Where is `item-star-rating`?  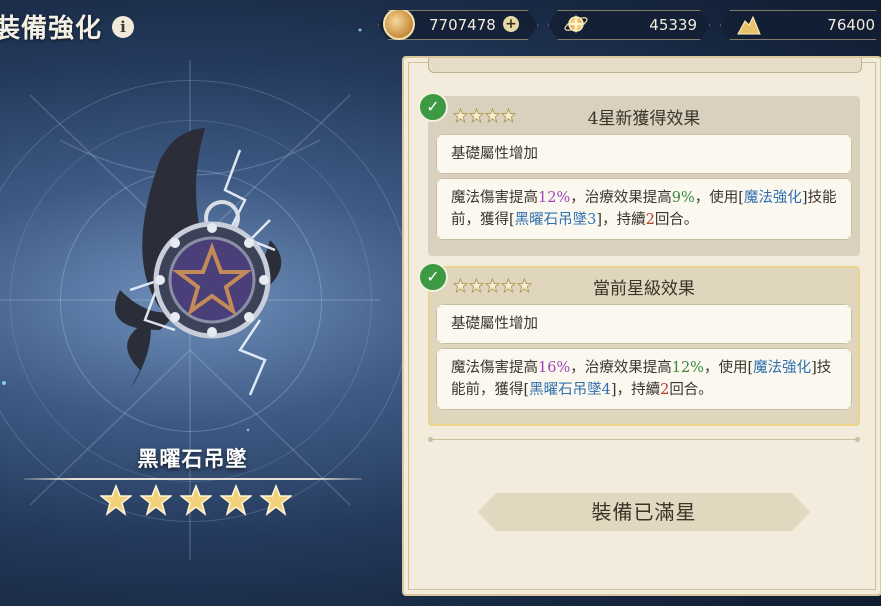
item-star-rating is located at coordinates (196, 500).